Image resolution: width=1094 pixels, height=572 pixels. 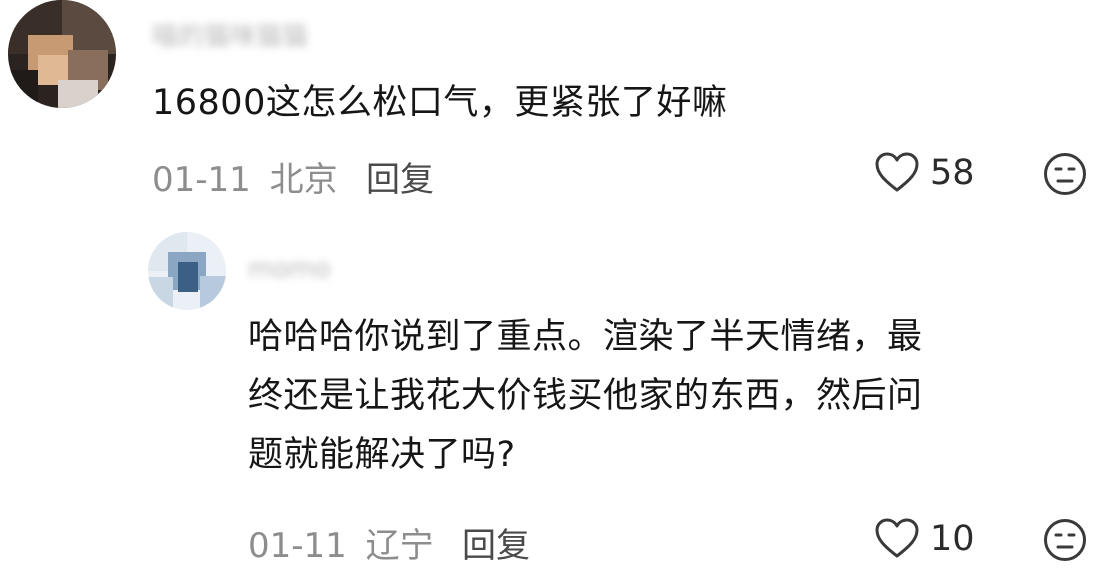 I want to click on comment-line: 题就能解决了吗?, so click(x=382, y=455).